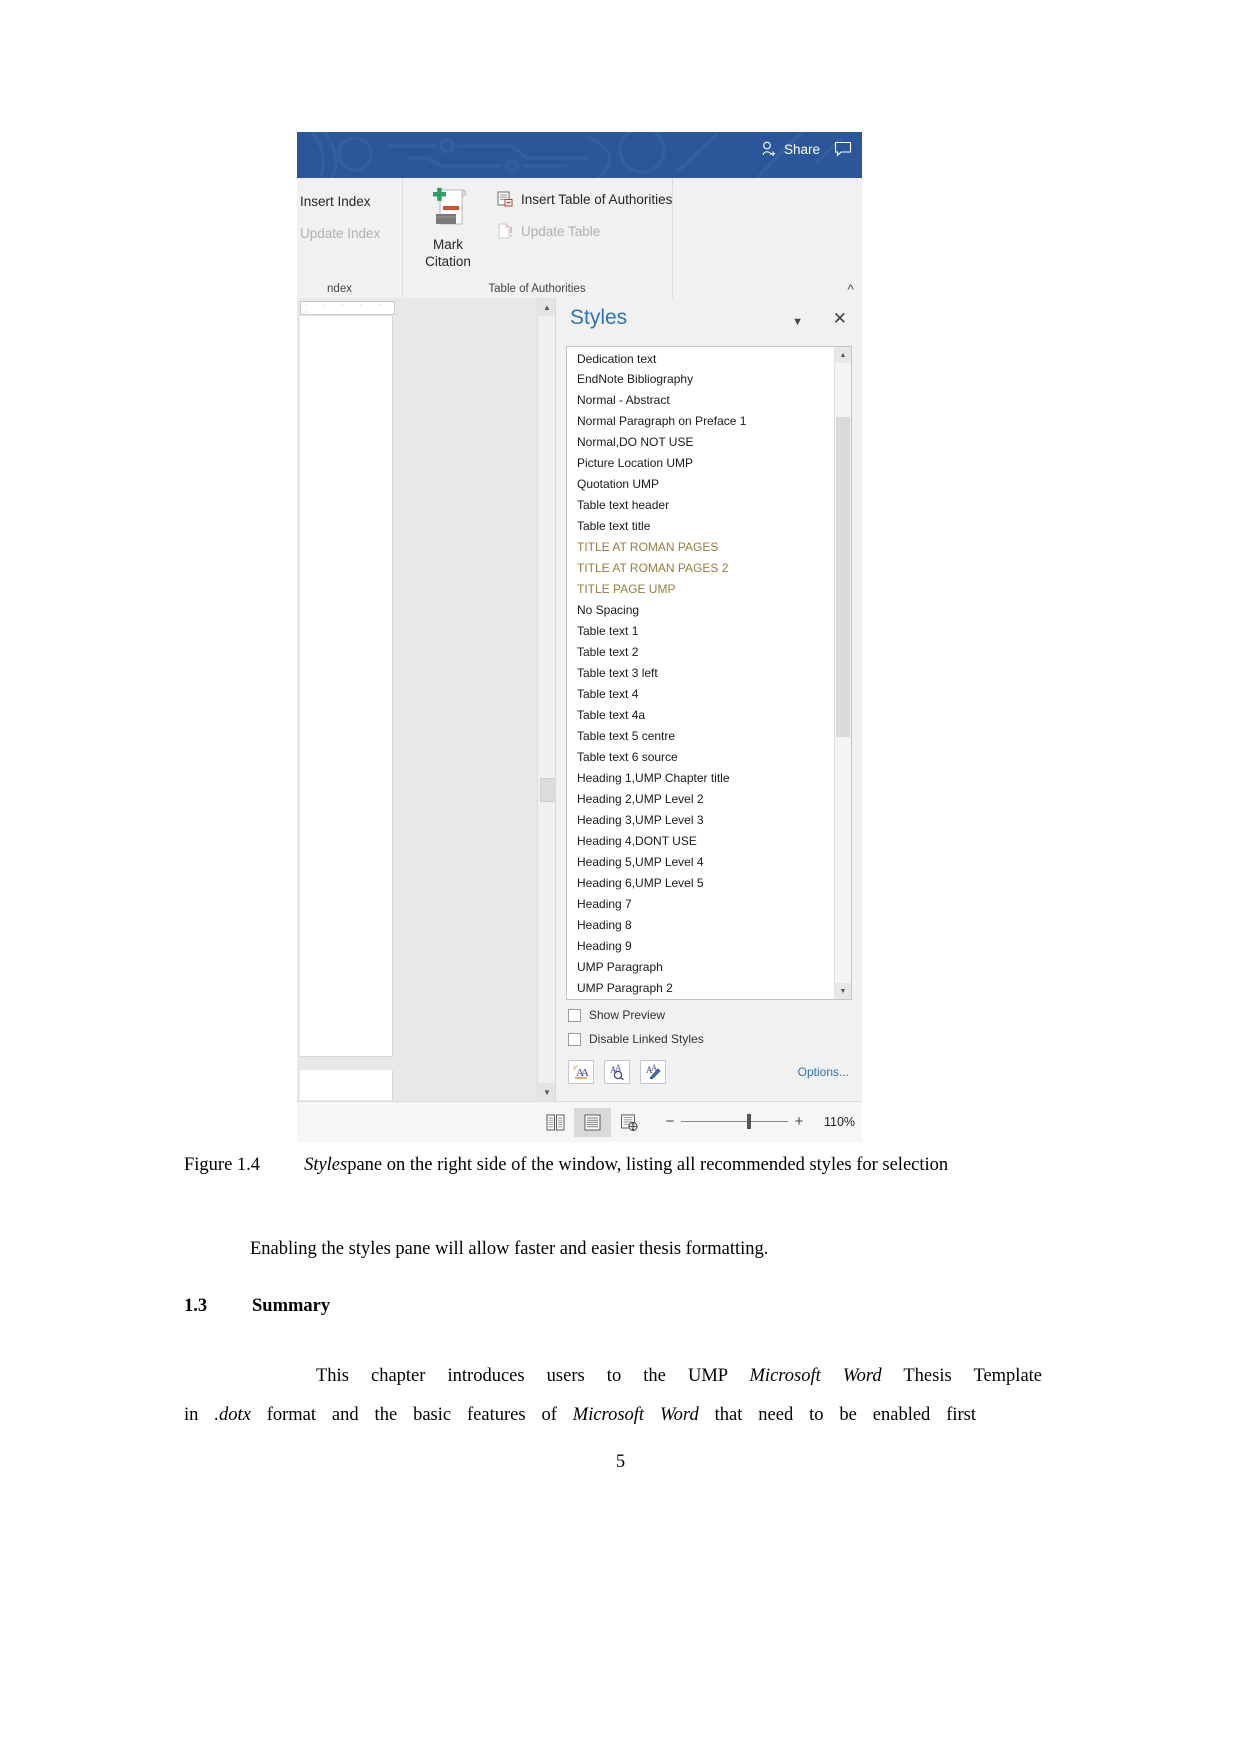 The width and height of the screenshot is (1241, 1754). I want to click on style-name: Picture Location UMP, so click(635, 462).